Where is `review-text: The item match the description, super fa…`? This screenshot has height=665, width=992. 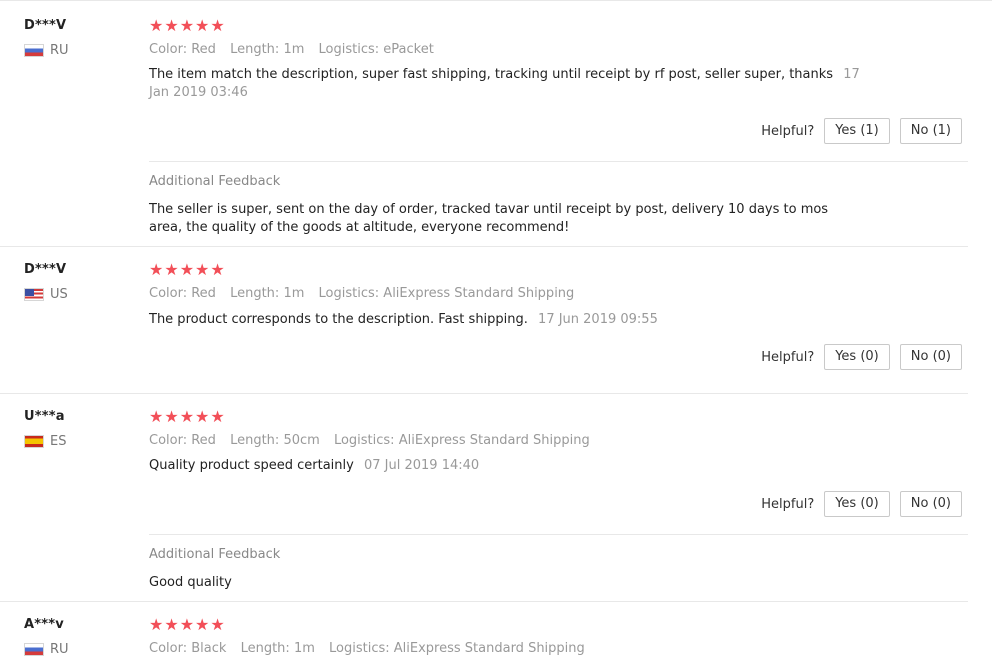
review-text: The item match the description, super fa… is located at coordinates (491, 74).